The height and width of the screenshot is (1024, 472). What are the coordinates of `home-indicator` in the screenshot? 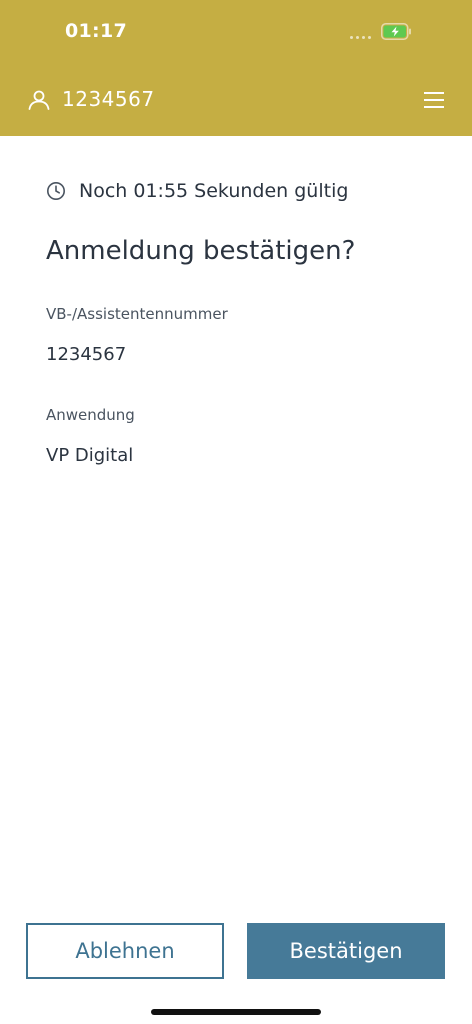 It's located at (236, 1012).